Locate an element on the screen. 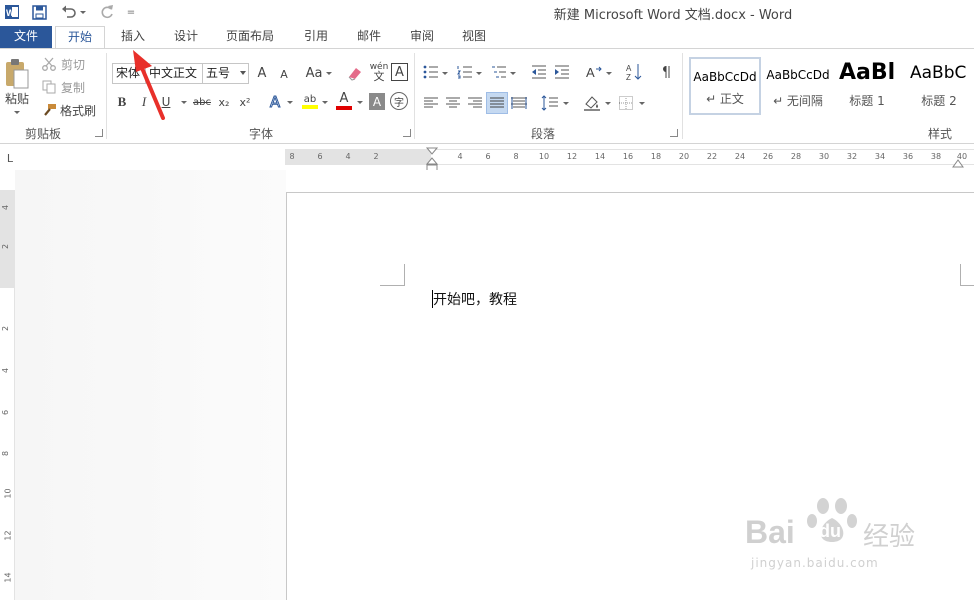 The width and height of the screenshot is (974, 600). tab-design: 设计 is located at coordinates (186, 37).